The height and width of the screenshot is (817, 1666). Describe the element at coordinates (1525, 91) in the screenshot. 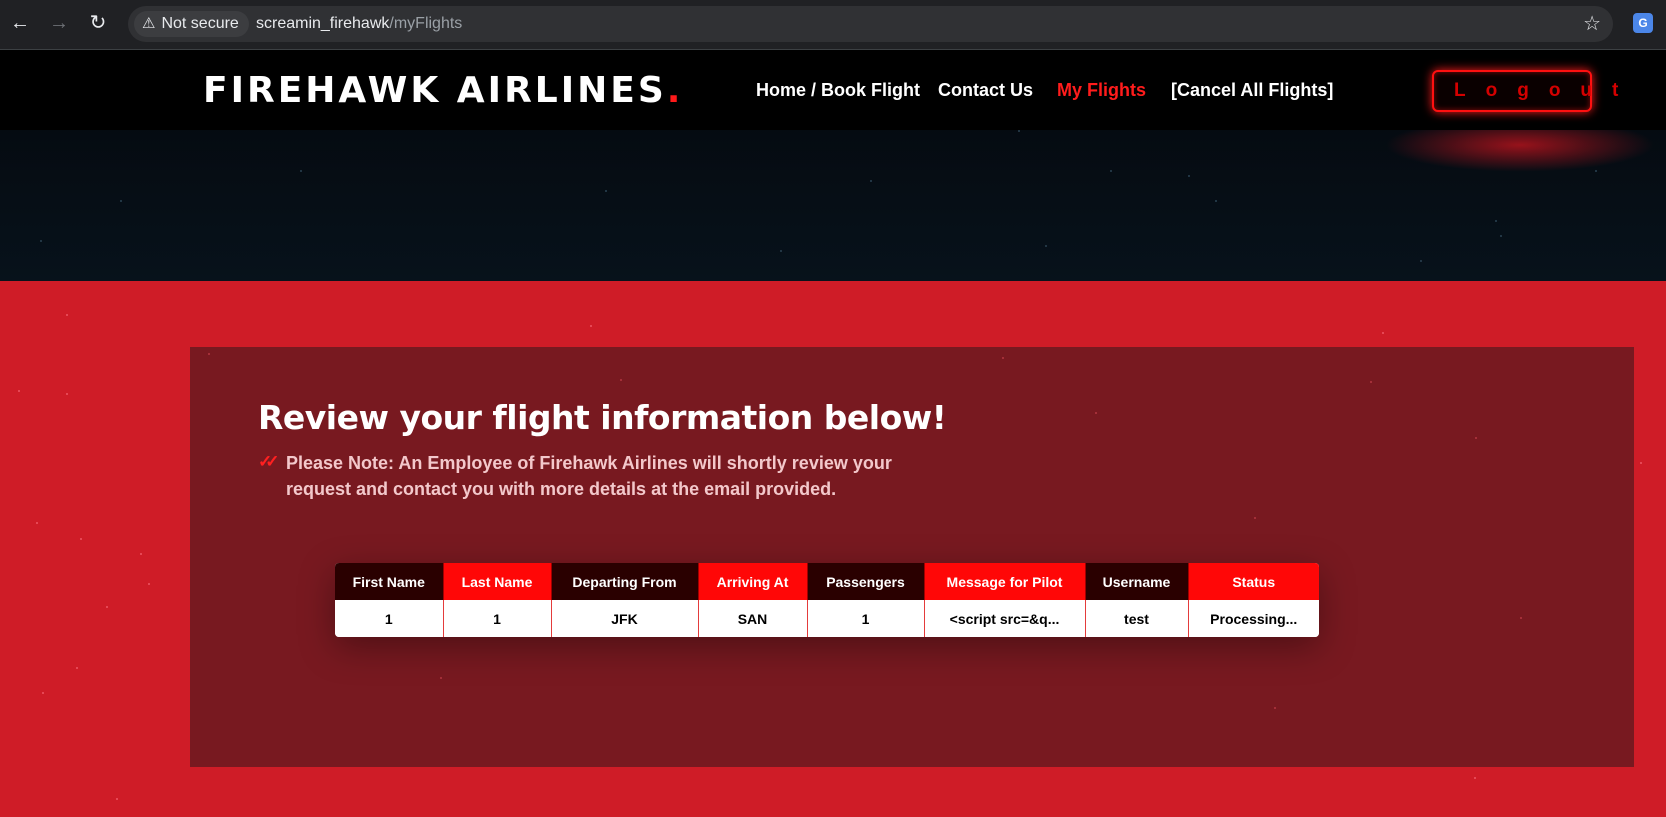

I see `logout-button: Logout` at that location.